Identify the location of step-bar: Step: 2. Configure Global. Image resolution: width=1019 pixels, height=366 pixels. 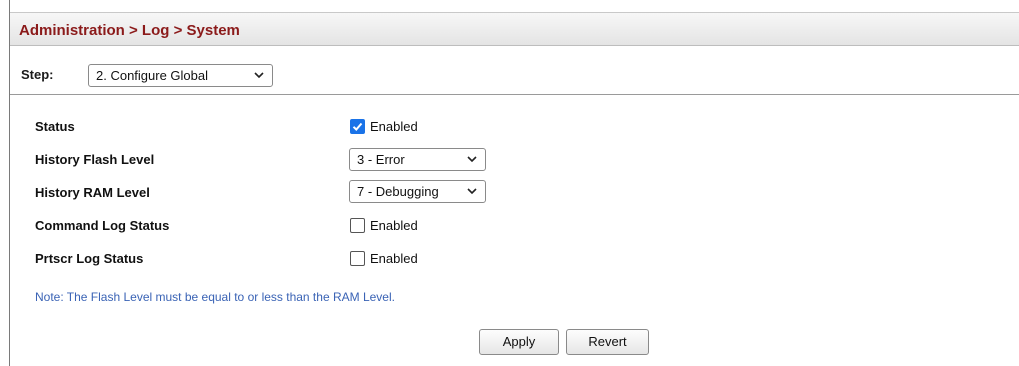
(514, 75).